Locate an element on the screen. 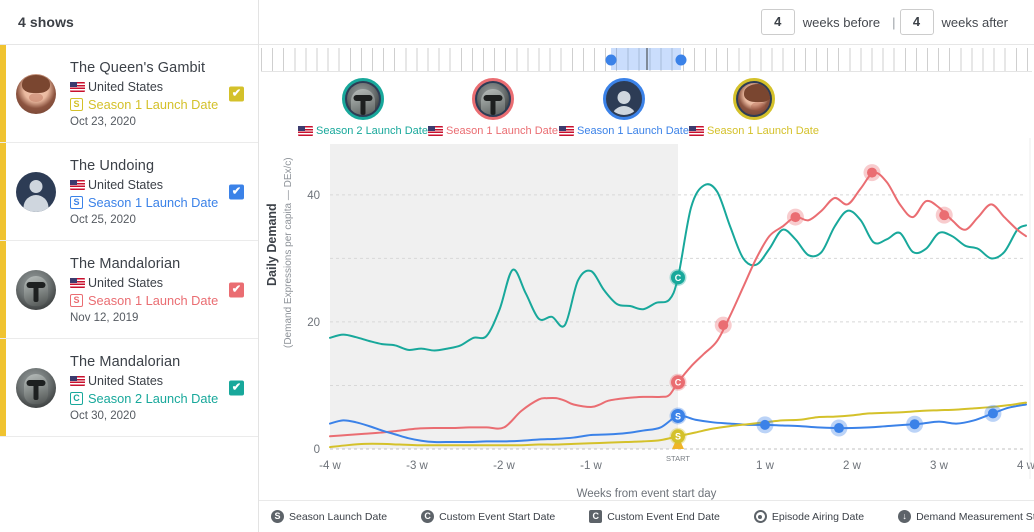 The height and width of the screenshot is (532, 1034). legend-item: C Custom Event Start Date is located at coordinates (488, 516).